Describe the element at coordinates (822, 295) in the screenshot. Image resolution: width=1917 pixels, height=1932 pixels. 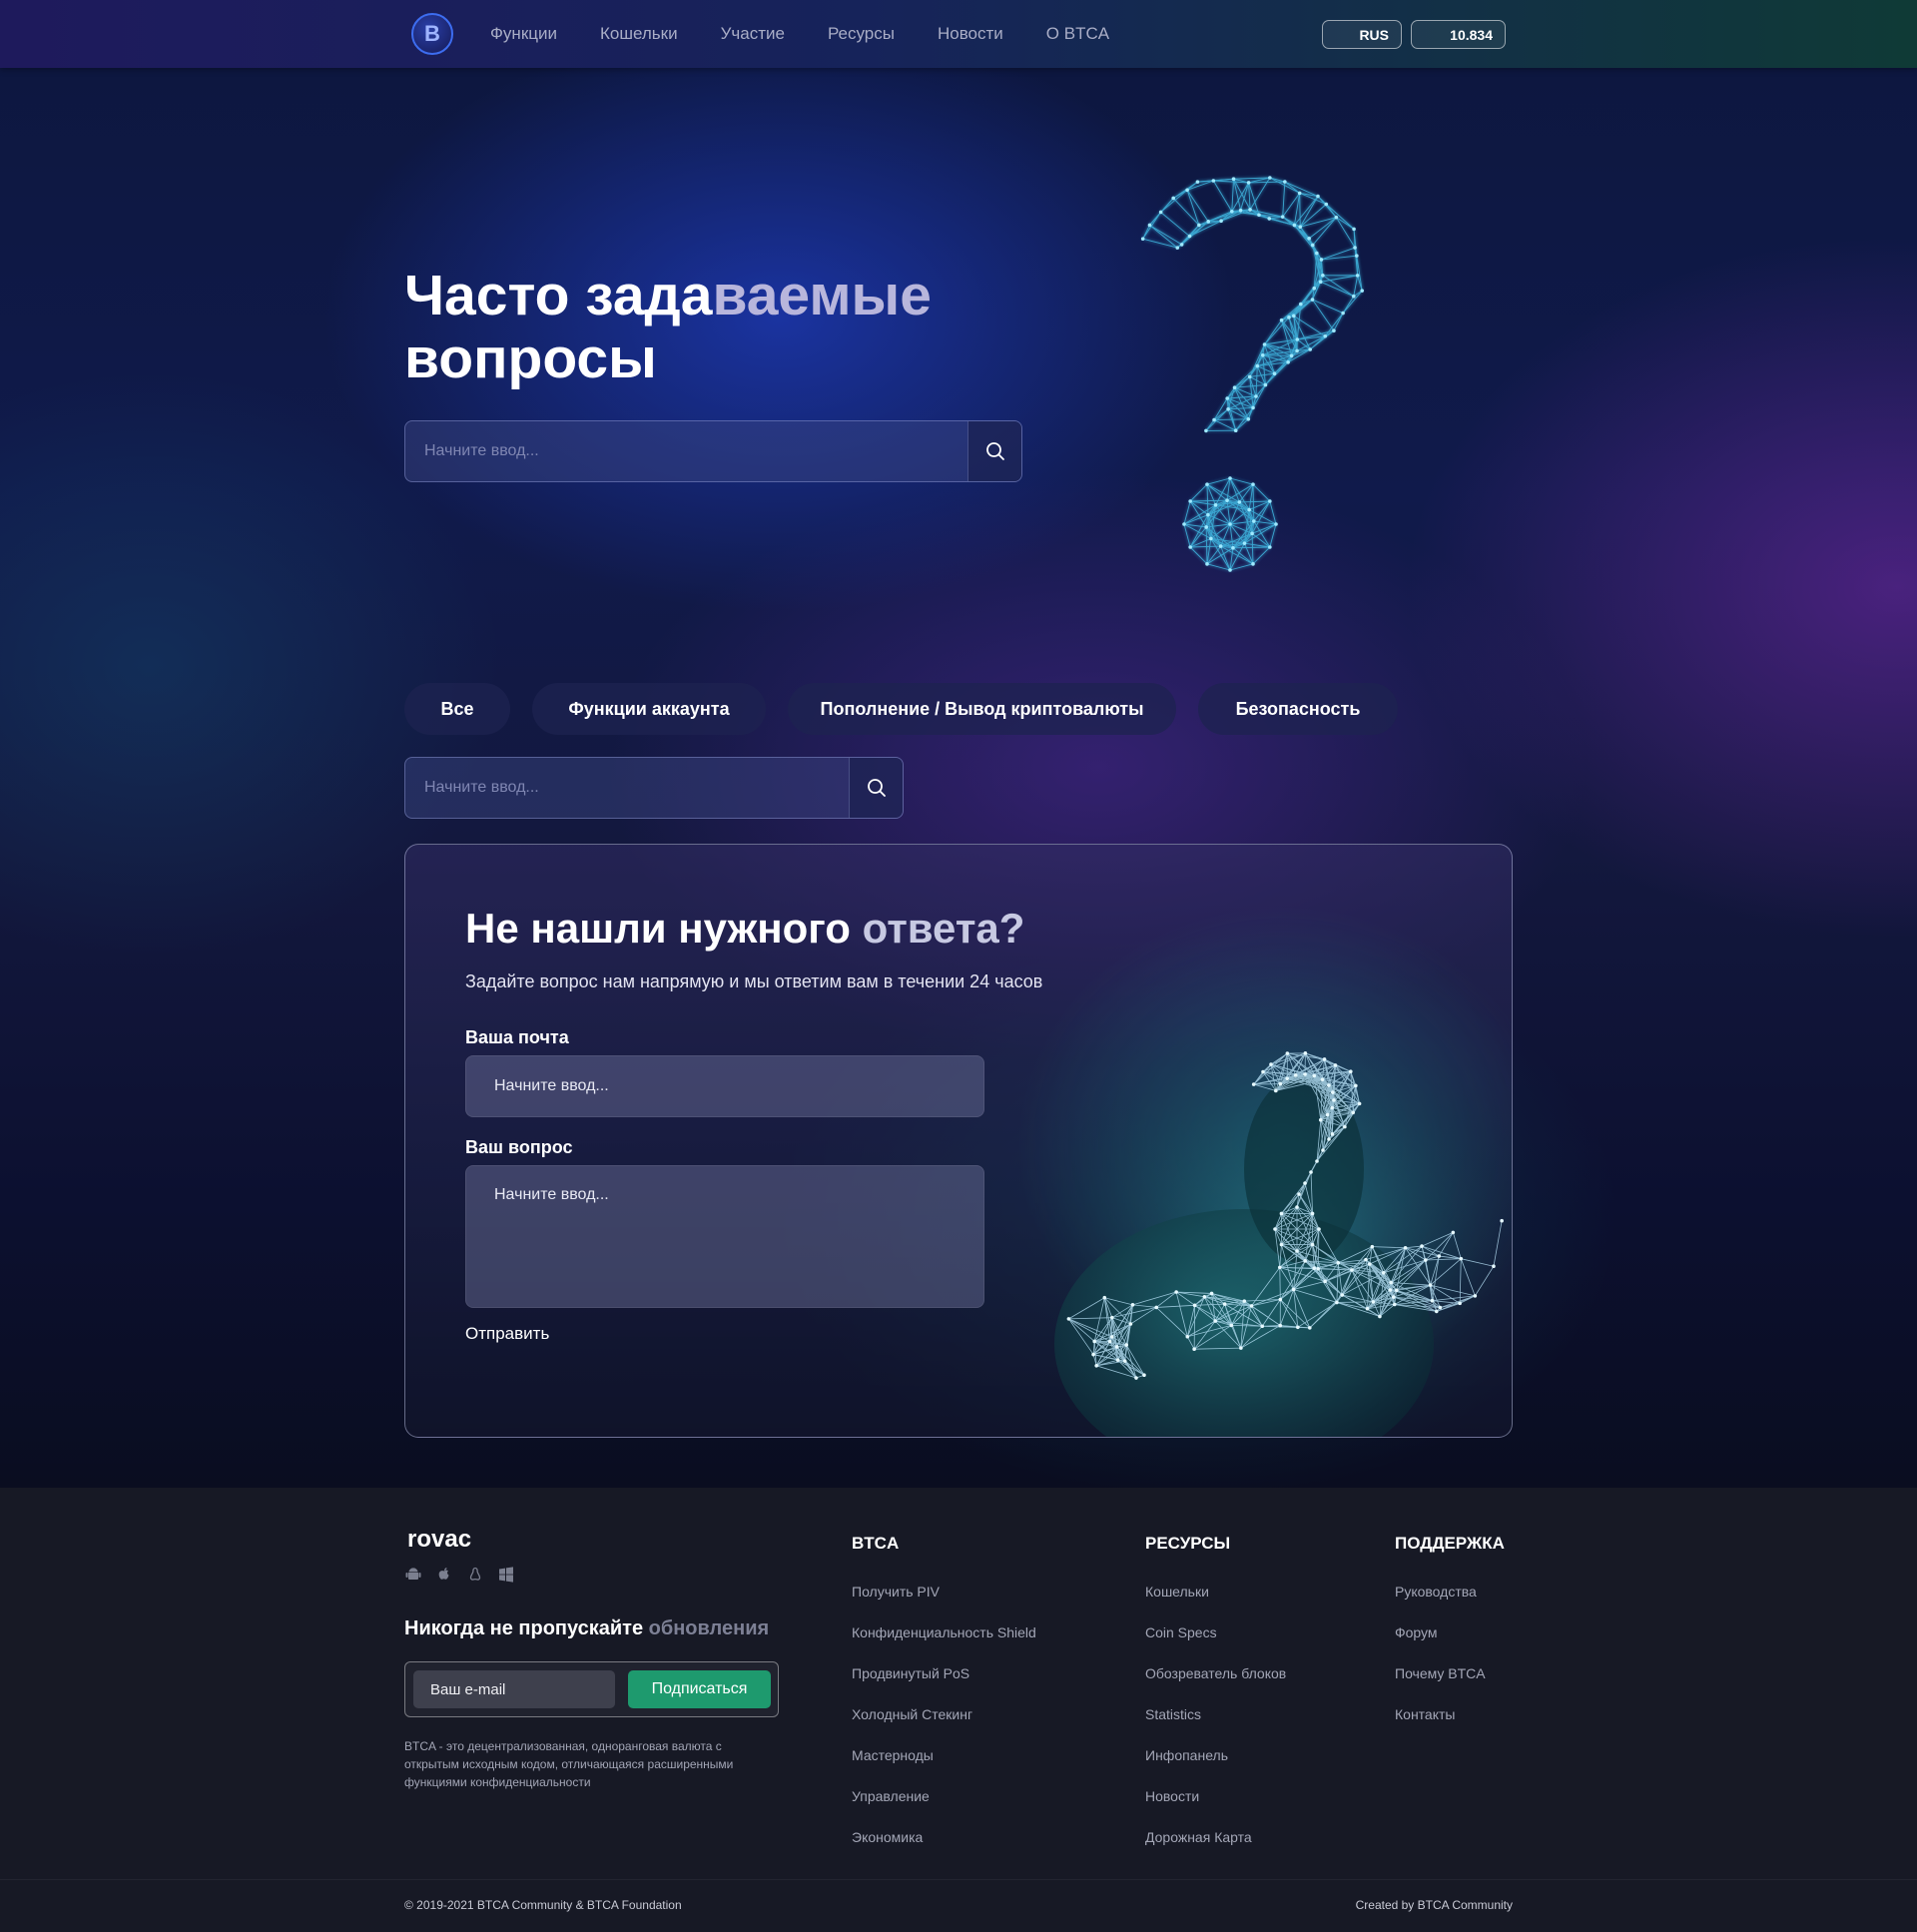
I see `page-title-part2: ваемые` at that location.